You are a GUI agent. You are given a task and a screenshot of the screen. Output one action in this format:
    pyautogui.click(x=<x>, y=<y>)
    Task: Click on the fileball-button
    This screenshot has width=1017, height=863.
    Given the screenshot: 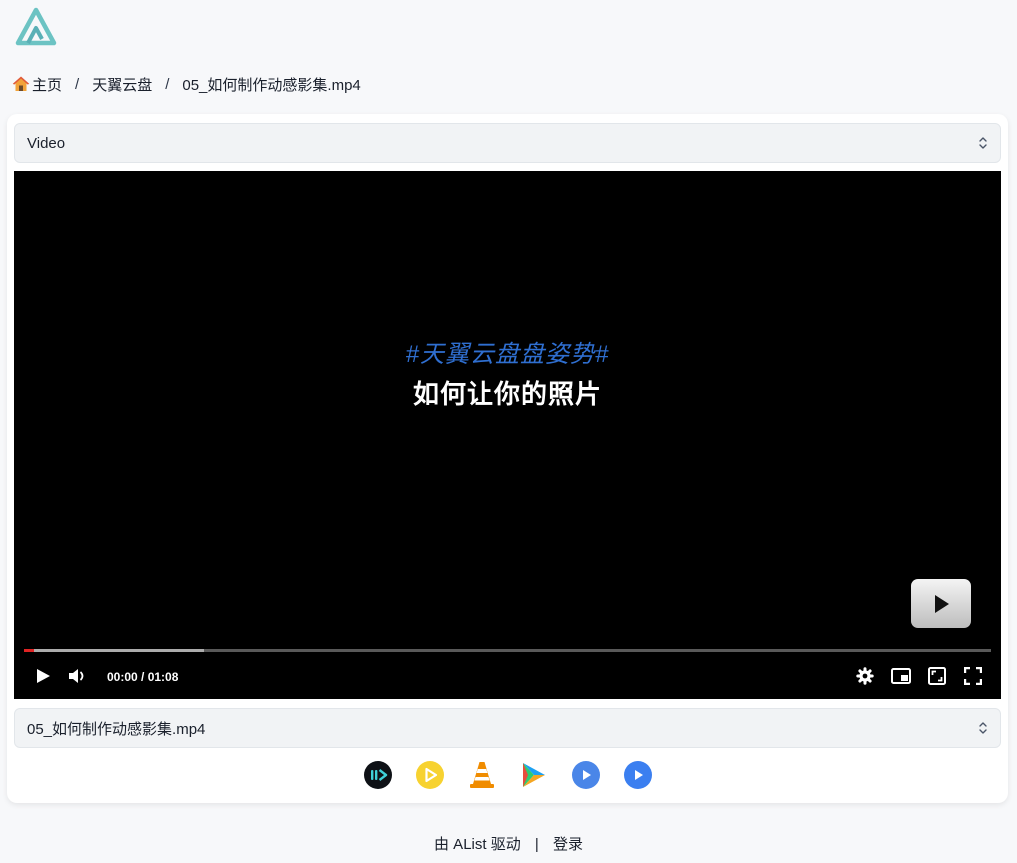 What is the action you would take?
    pyautogui.click(x=638, y=775)
    